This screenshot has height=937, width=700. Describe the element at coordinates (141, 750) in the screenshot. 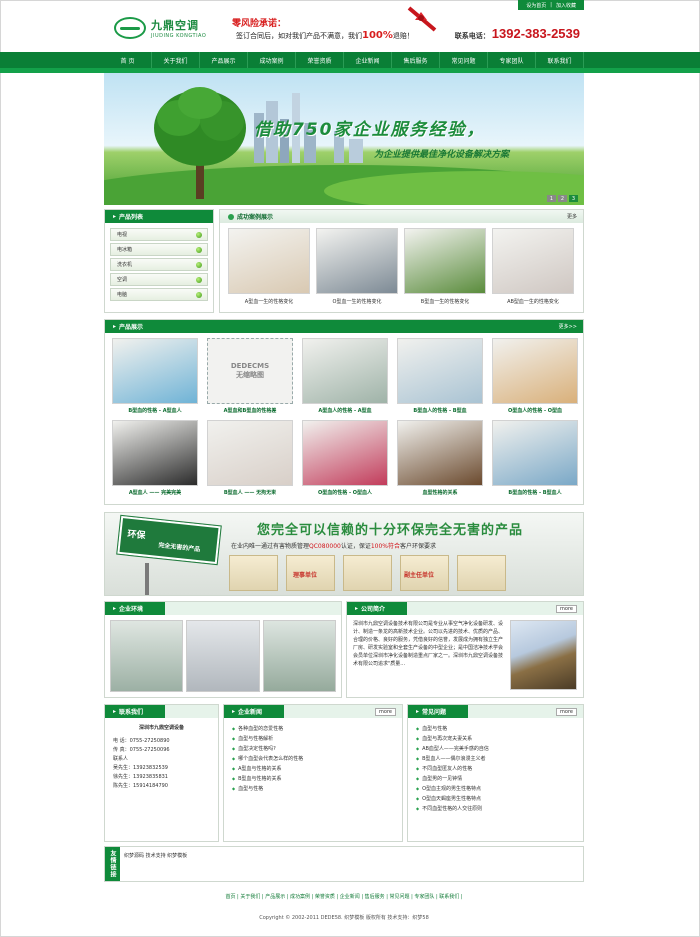

I see `contact-line: 传 真：0755-27250096` at that location.